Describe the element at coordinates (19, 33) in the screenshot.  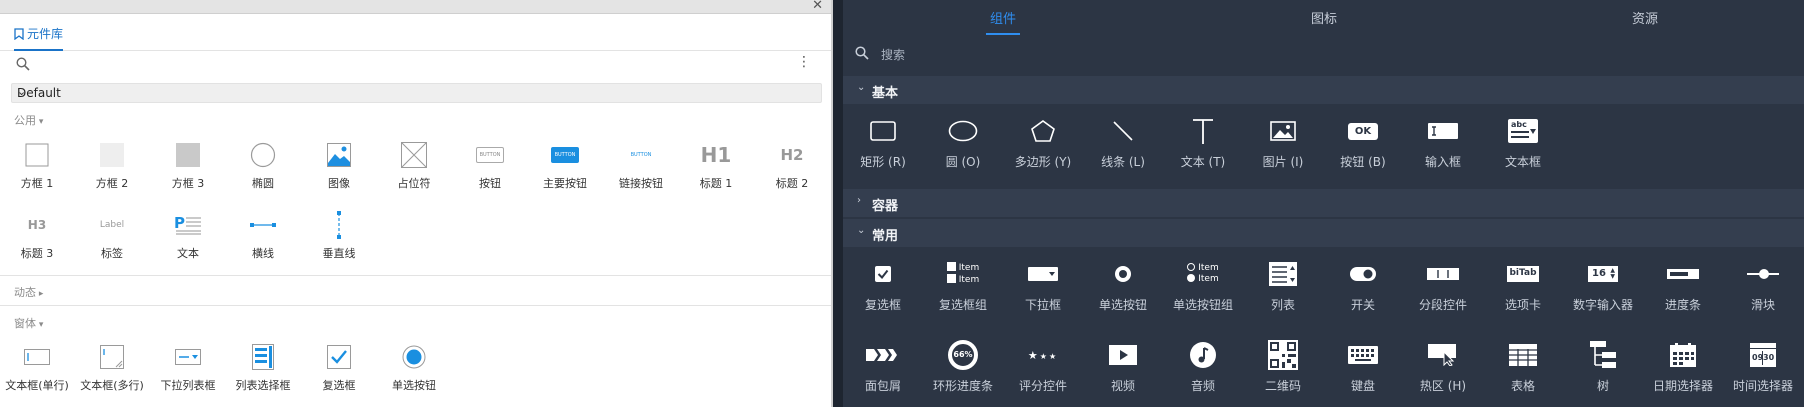
I see `bookmark-icon` at that location.